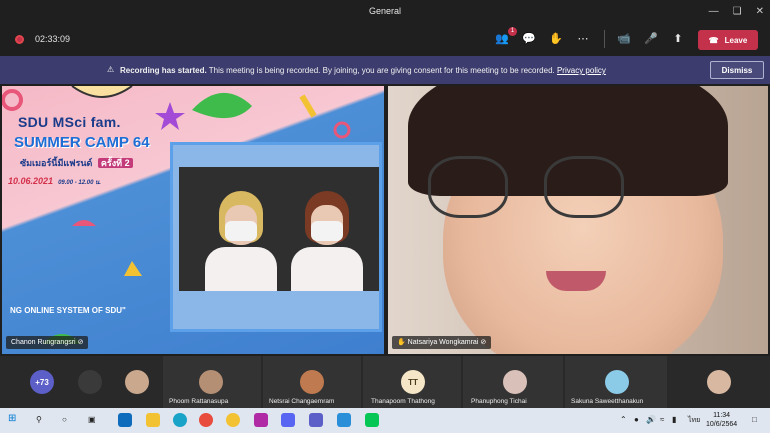  I want to click on toolbar-divider, so click(604, 39).